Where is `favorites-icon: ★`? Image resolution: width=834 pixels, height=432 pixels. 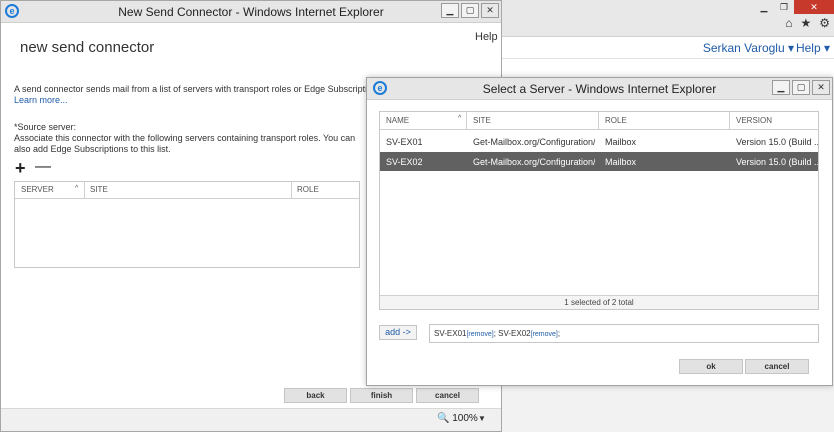 favorites-icon: ★ is located at coordinates (805, 23).